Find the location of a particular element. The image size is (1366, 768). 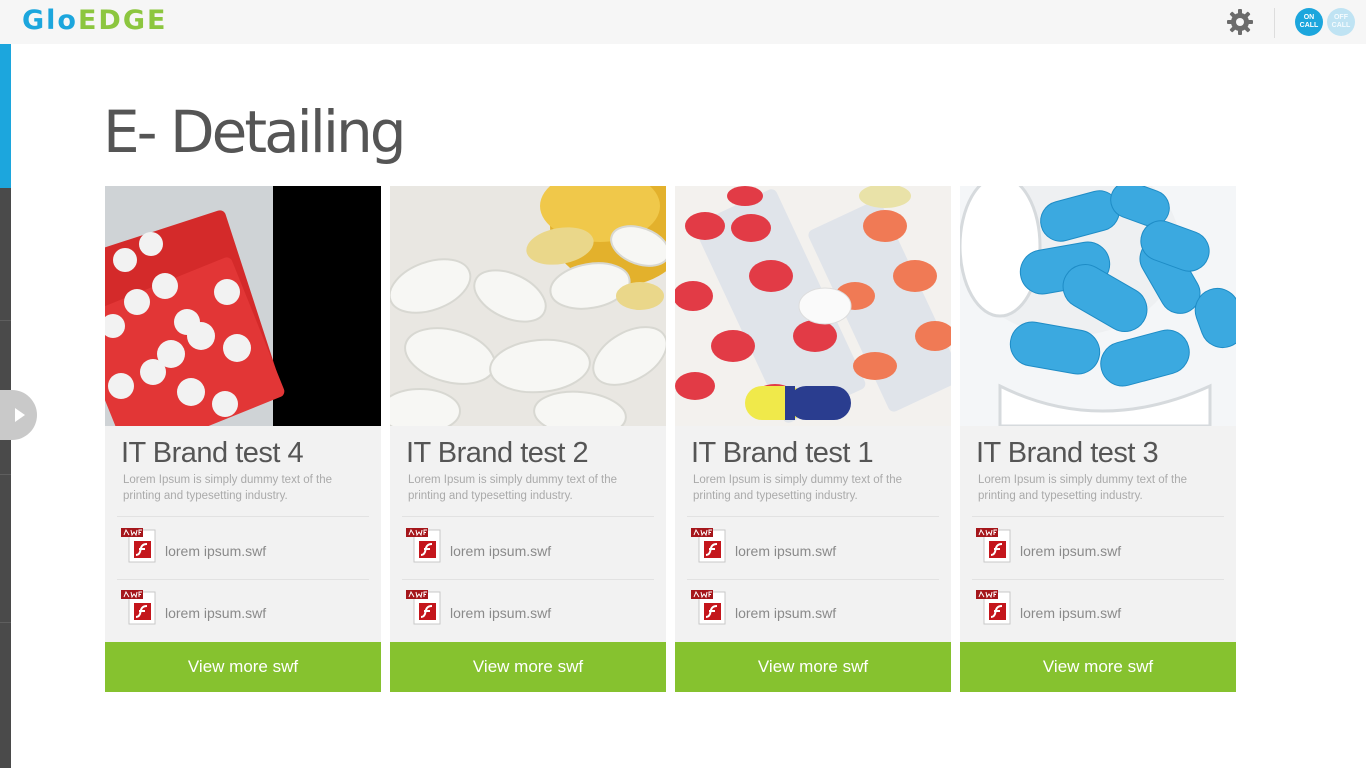

page-title: E- Detailing is located at coordinates (255, 132).